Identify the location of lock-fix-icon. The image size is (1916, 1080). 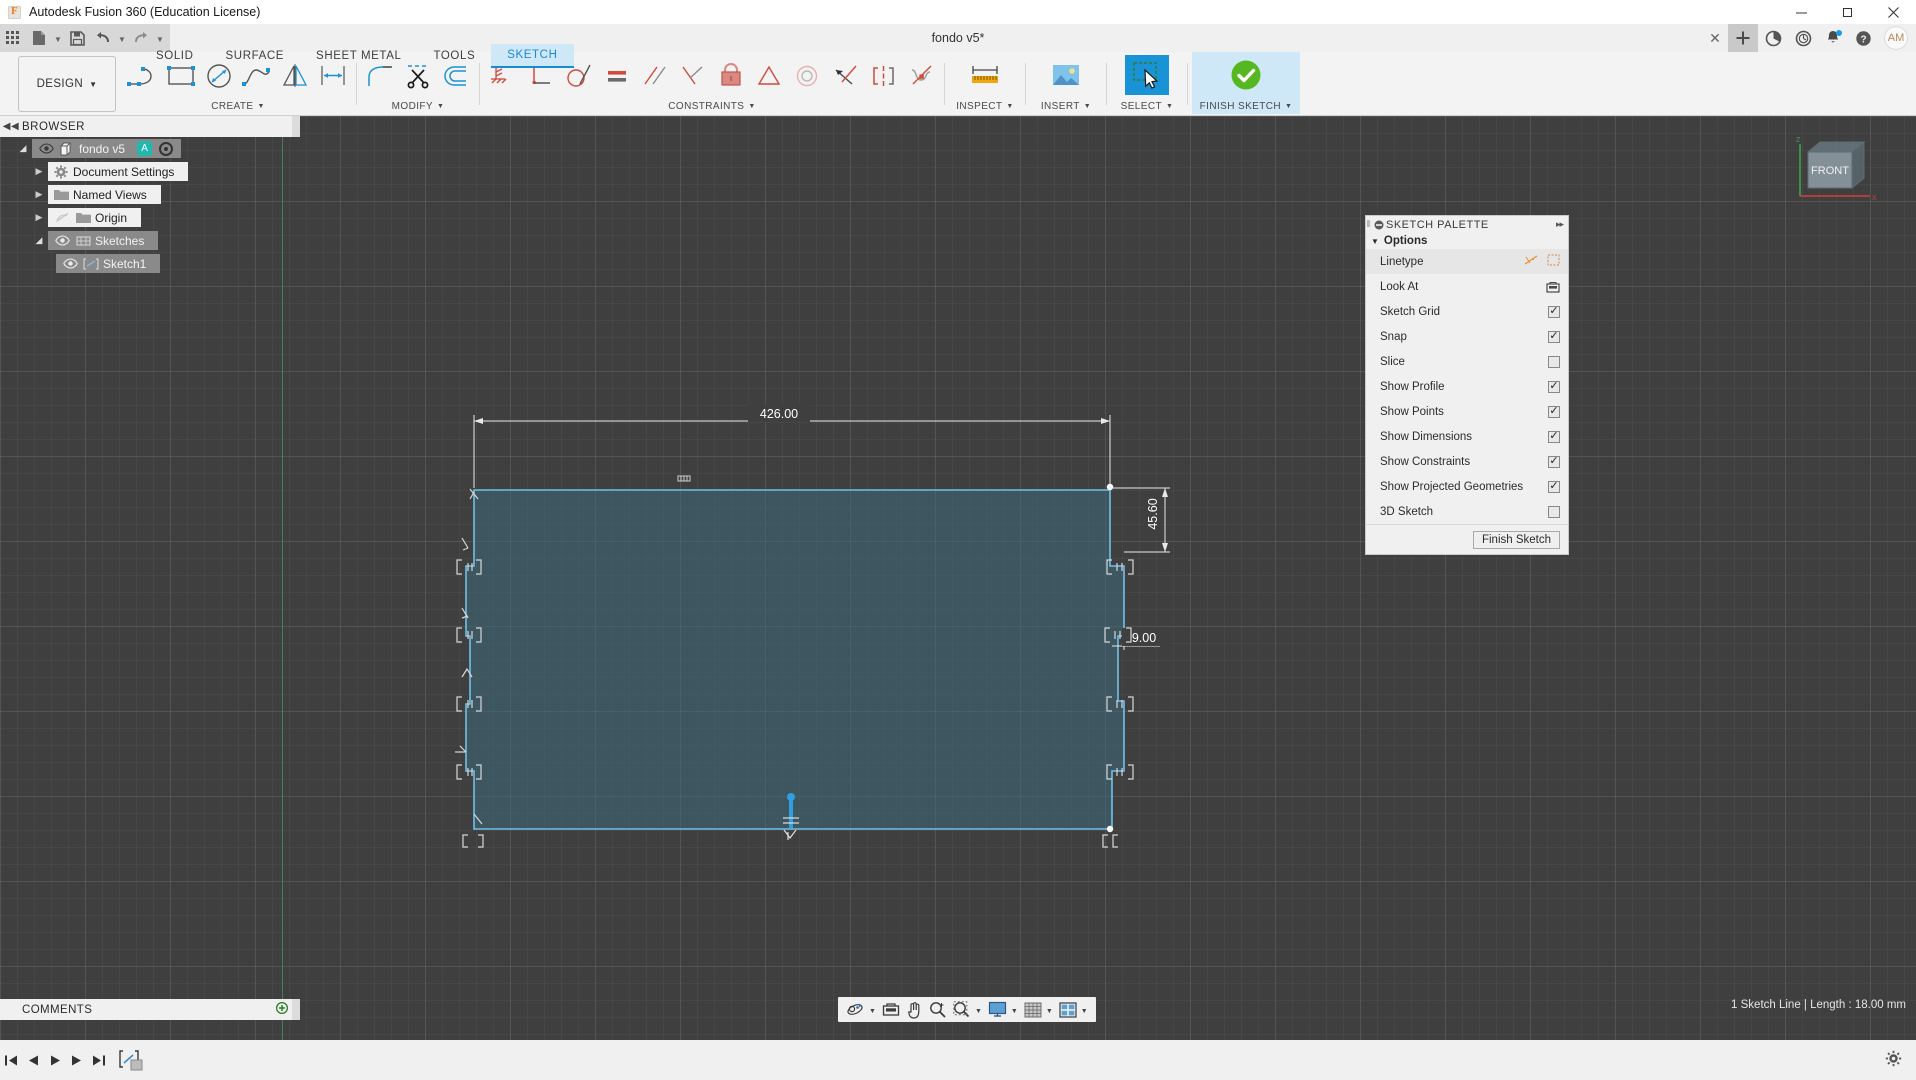
(731, 76).